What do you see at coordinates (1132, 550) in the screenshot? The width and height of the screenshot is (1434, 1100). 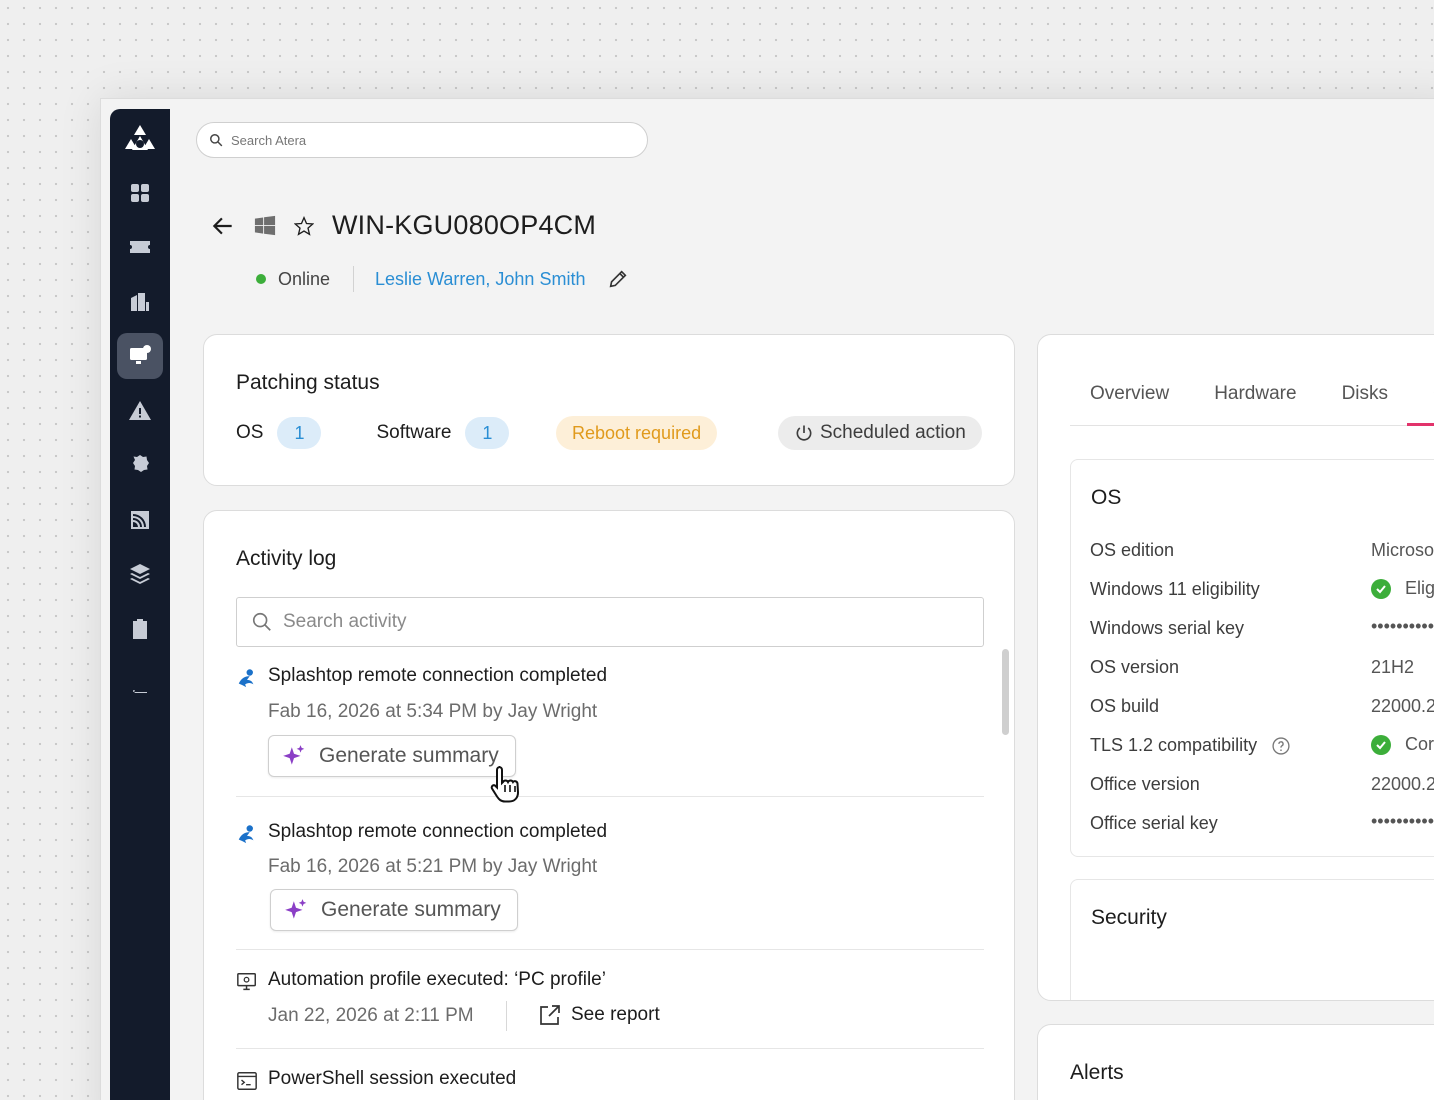 I see `os-label-row: OS edition` at bounding box center [1132, 550].